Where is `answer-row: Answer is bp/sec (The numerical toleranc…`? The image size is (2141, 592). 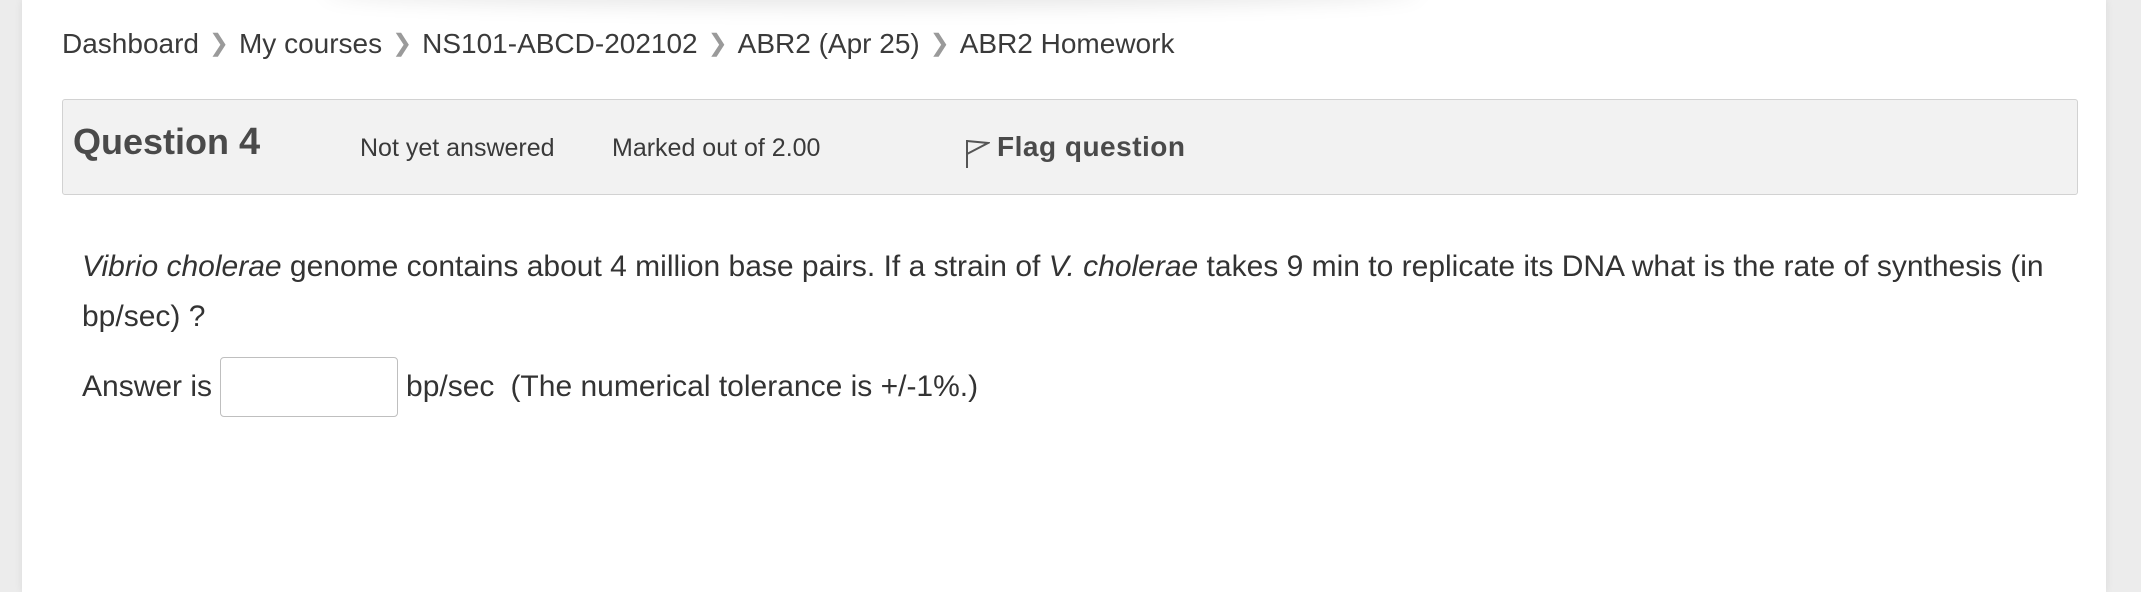
answer-row: Answer is bp/sec (The numerical toleranc… is located at coordinates (530, 387).